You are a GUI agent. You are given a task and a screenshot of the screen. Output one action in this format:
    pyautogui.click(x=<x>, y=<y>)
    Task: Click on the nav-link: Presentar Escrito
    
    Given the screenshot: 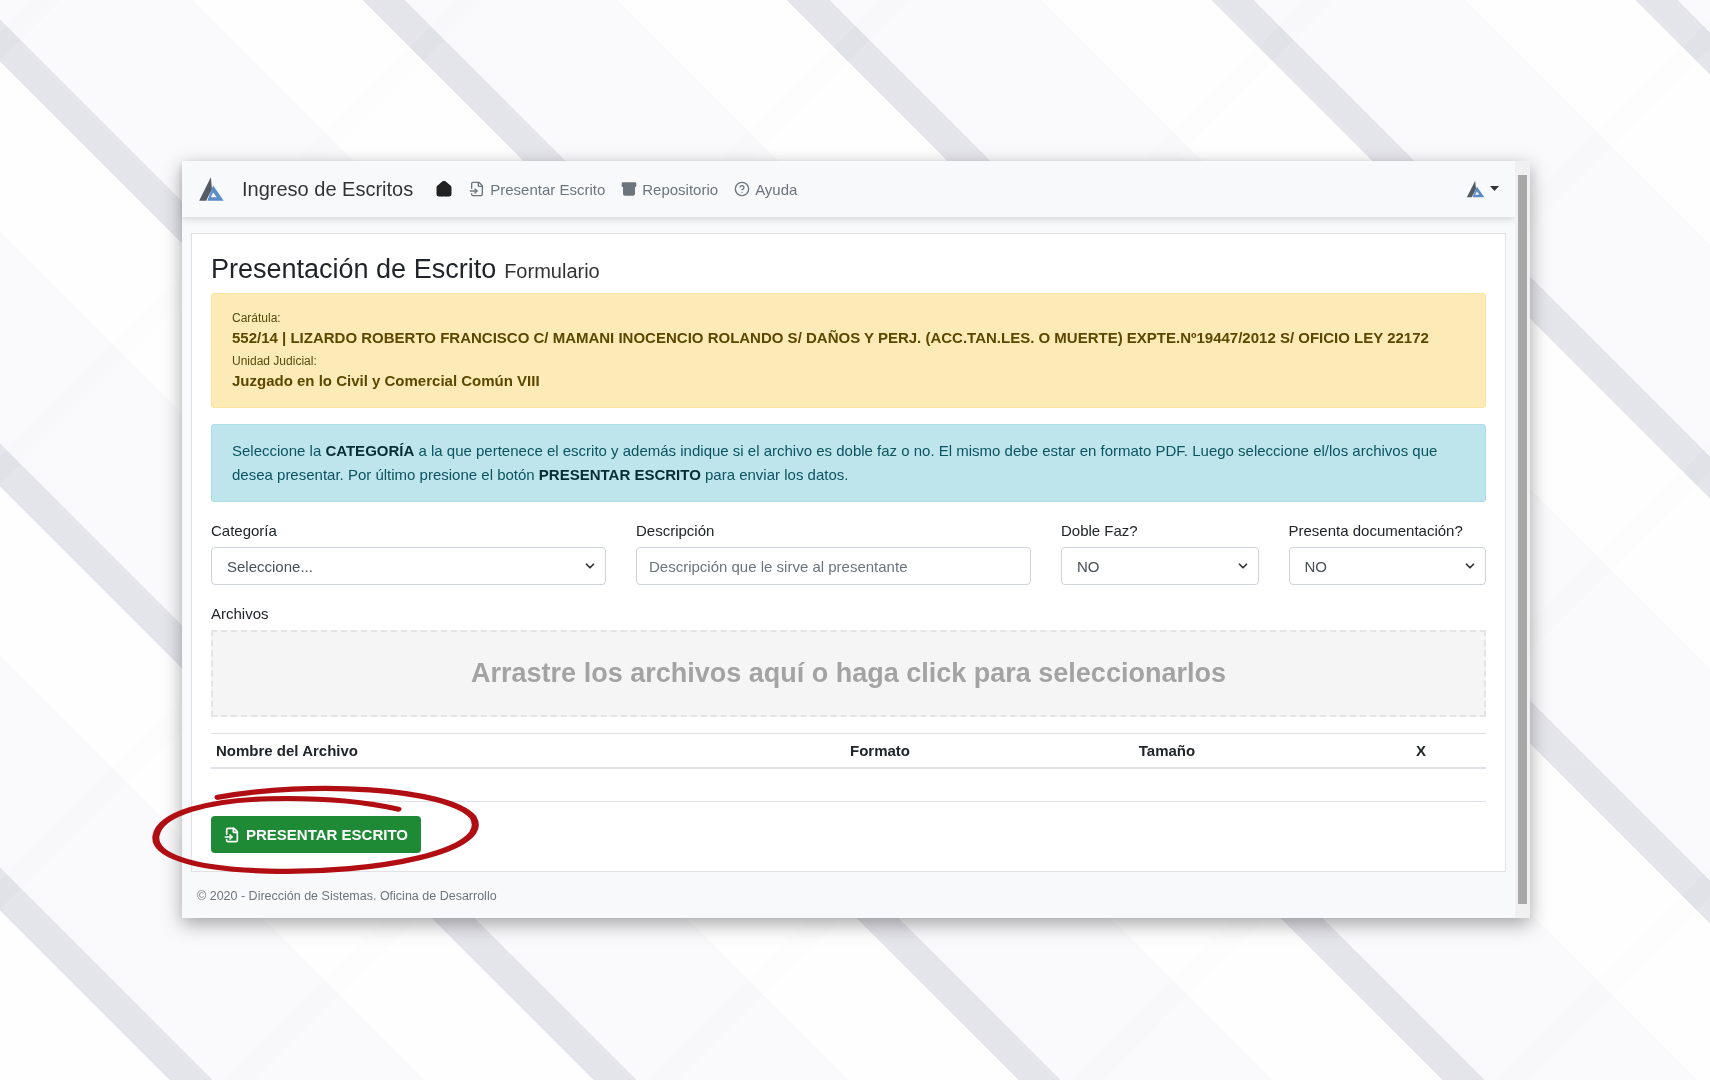 What is the action you would take?
    pyautogui.click(x=537, y=189)
    